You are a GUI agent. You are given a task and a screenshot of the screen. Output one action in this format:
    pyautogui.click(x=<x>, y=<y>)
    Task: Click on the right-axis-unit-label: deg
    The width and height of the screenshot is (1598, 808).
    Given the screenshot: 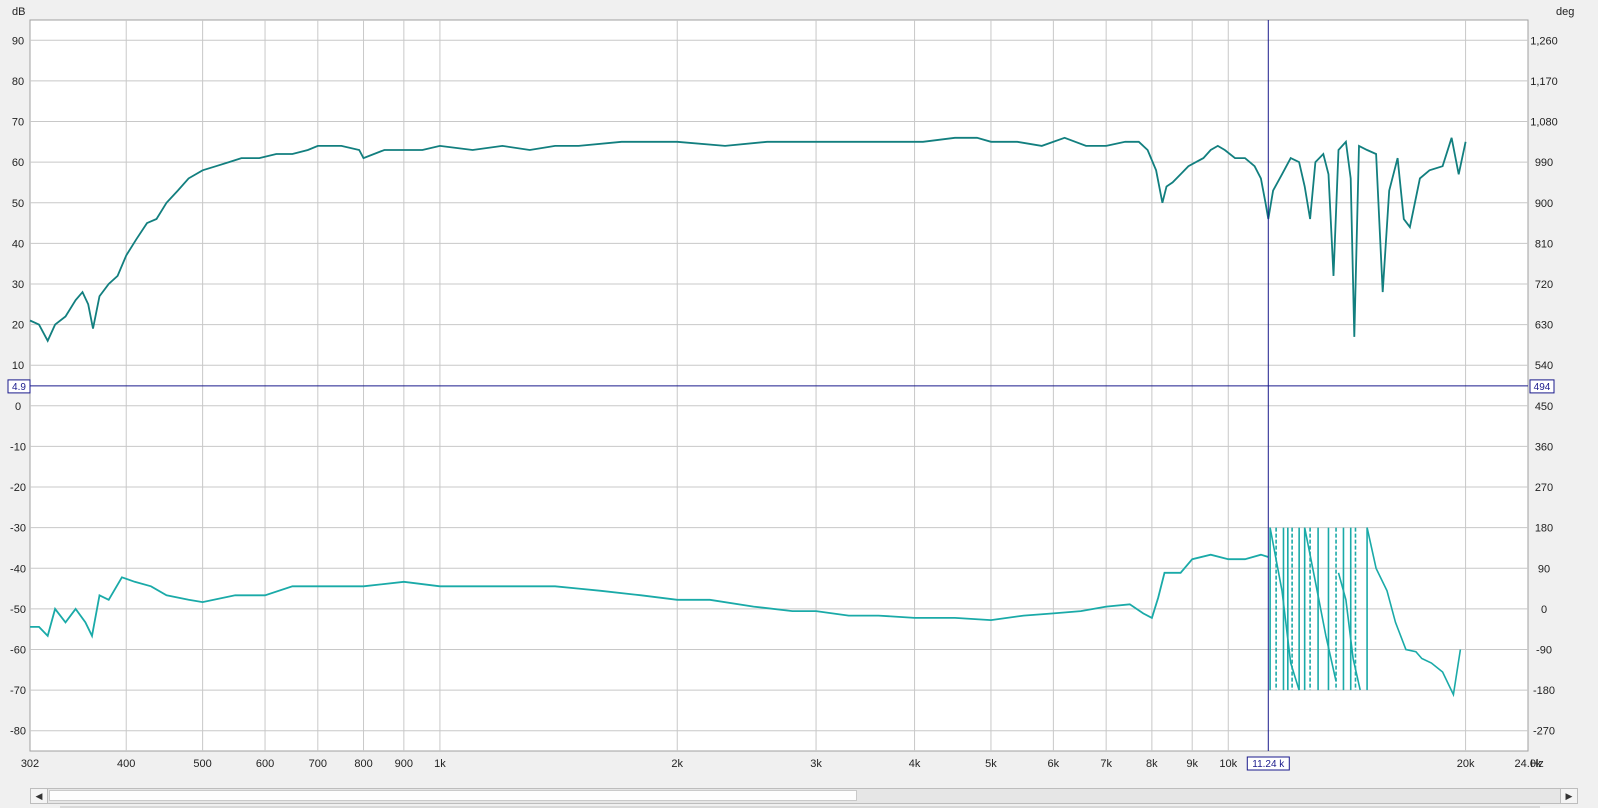 What is the action you would take?
    pyautogui.click(x=1565, y=12)
    